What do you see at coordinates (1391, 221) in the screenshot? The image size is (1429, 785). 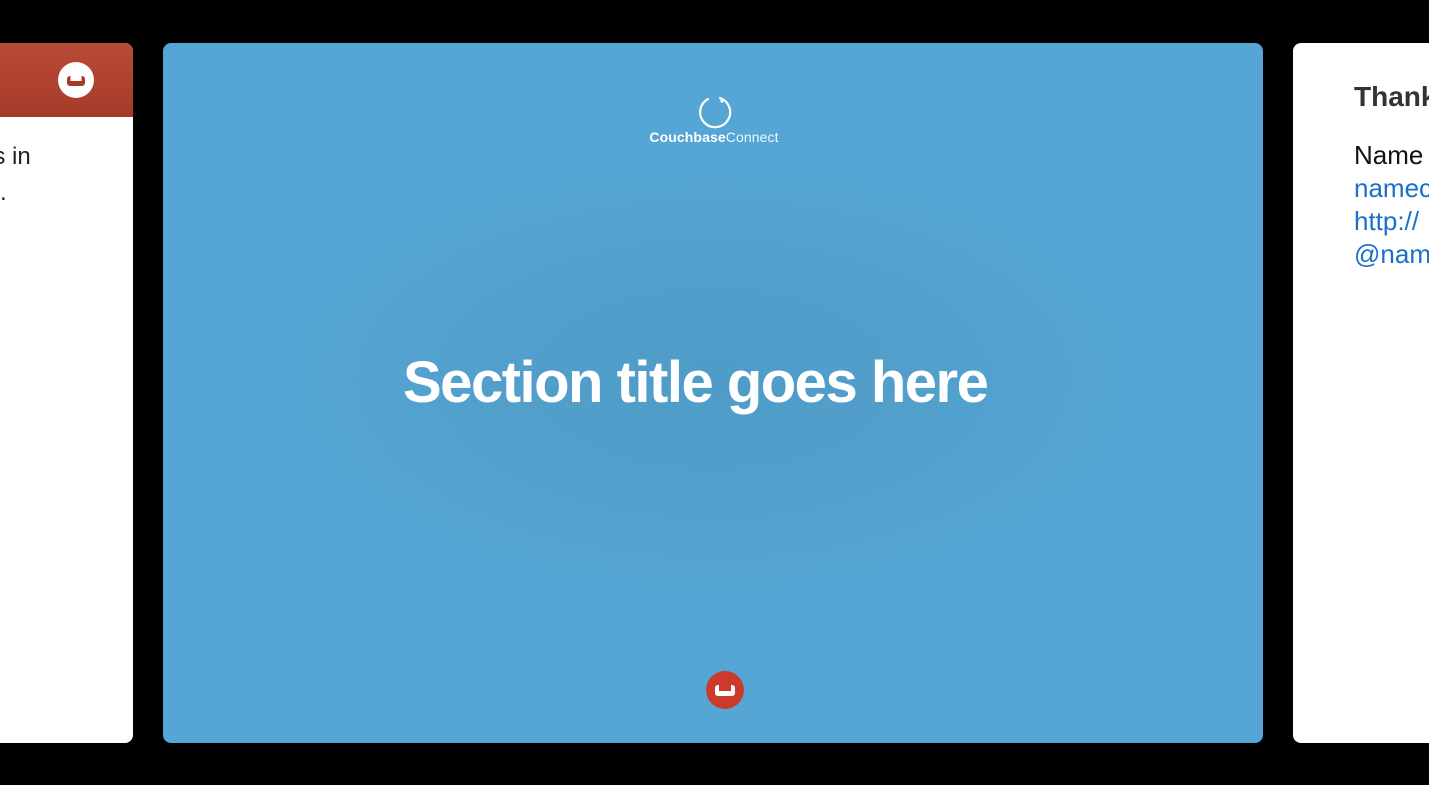 I see `contact-url-link: http://` at bounding box center [1391, 221].